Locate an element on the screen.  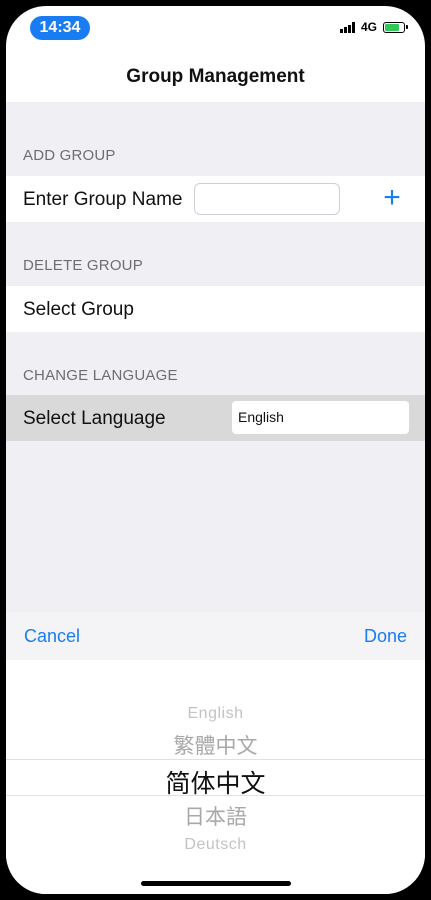
select-group-label: Select Group is located at coordinates (78, 309).